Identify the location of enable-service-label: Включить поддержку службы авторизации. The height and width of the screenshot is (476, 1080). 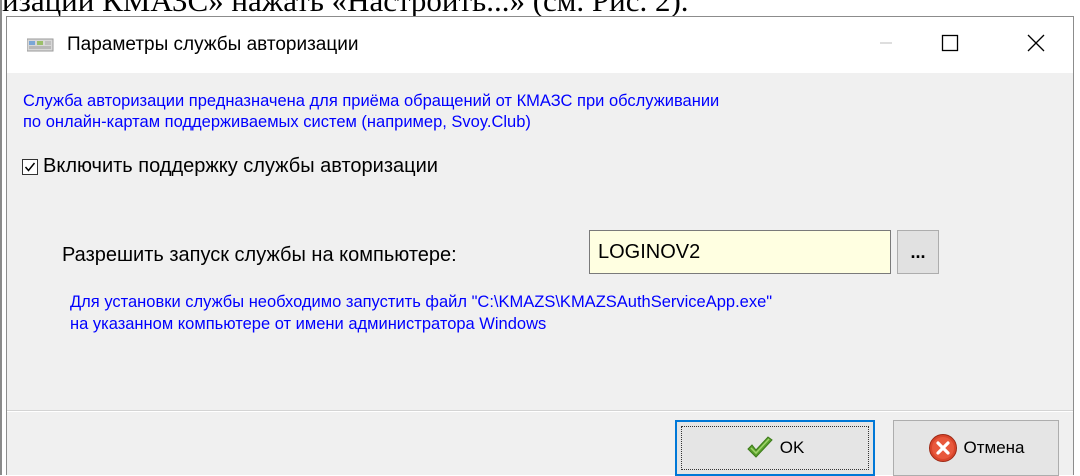
(240, 166).